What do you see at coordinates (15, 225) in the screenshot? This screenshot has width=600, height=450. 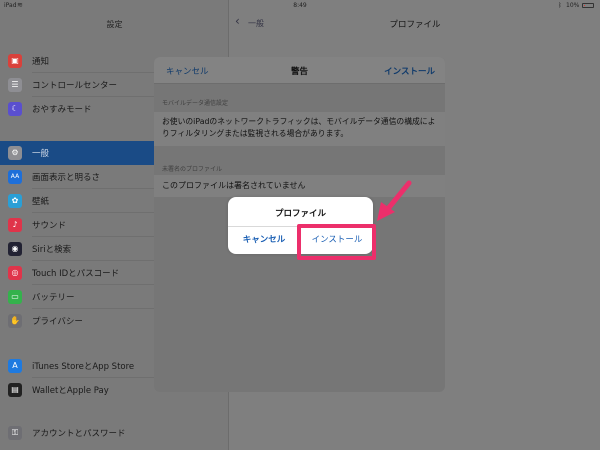 I see `sound-icon: ♪` at bounding box center [15, 225].